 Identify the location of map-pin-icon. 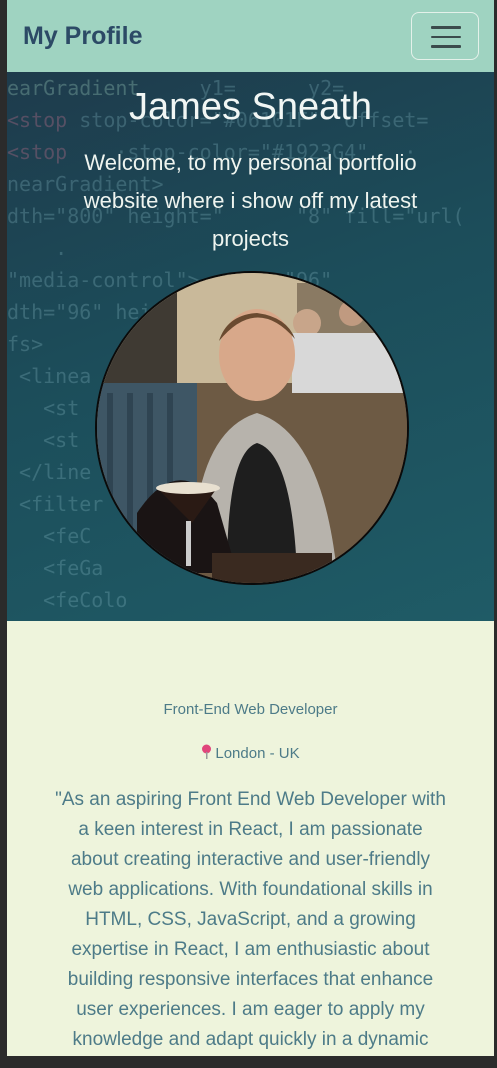
(207, 751).